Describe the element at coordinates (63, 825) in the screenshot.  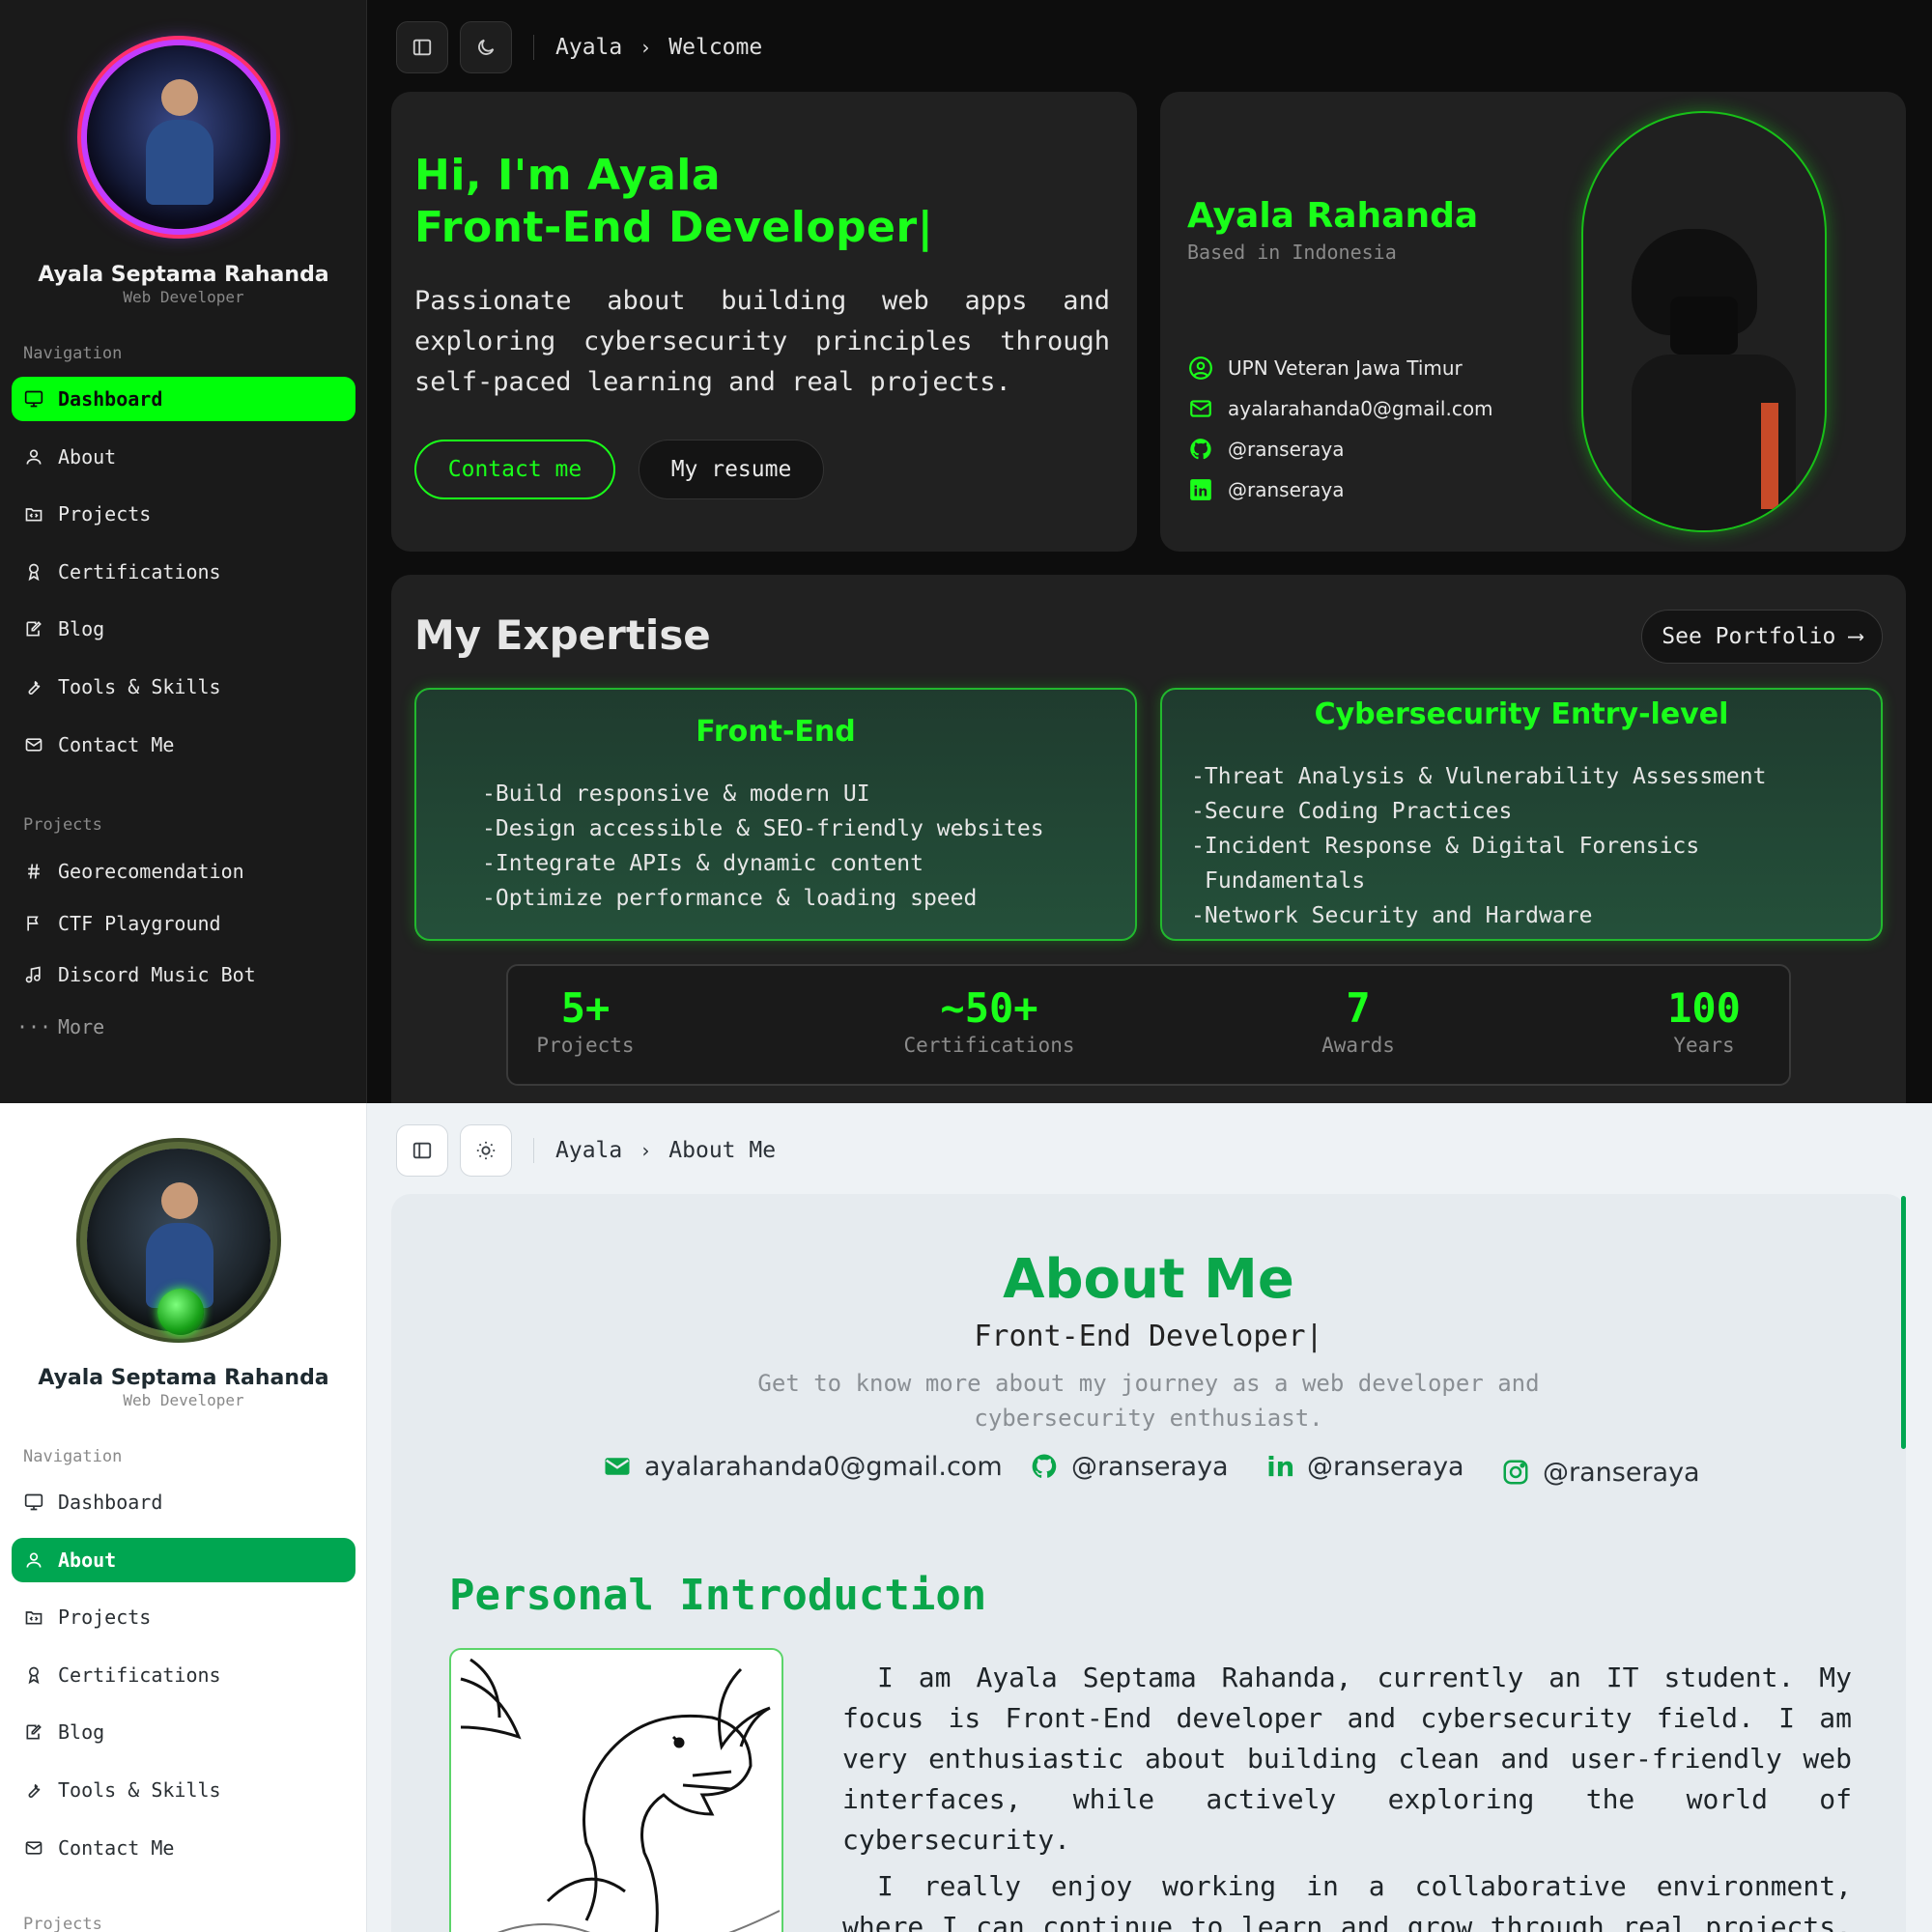
I see `nav-section-label: Projects` at that location.